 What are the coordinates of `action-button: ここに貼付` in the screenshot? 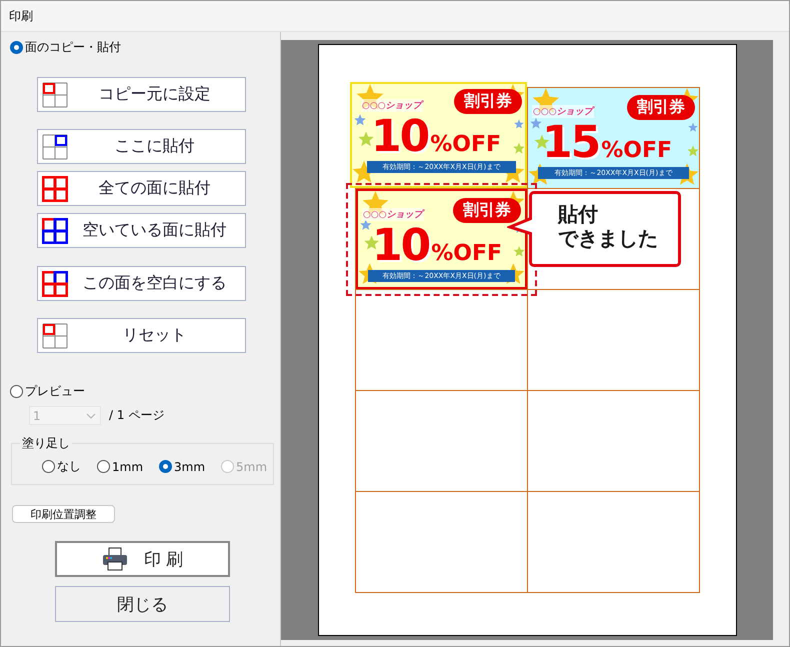 It's located at (141, 146).